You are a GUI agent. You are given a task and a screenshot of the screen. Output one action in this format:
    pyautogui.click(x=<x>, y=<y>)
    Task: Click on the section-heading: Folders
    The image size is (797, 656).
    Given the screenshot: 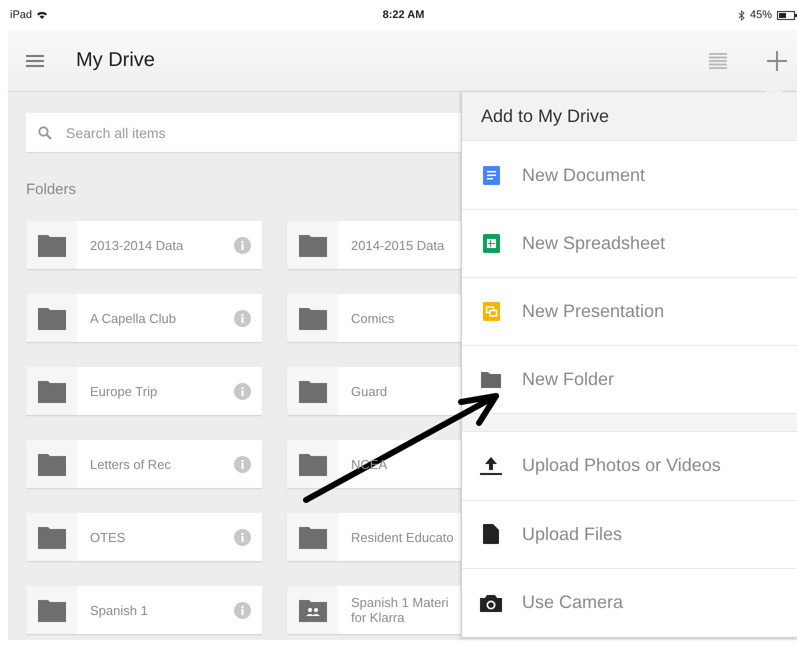 What is the action you would take?
    pyautogui.click(x=52, y=189)
    